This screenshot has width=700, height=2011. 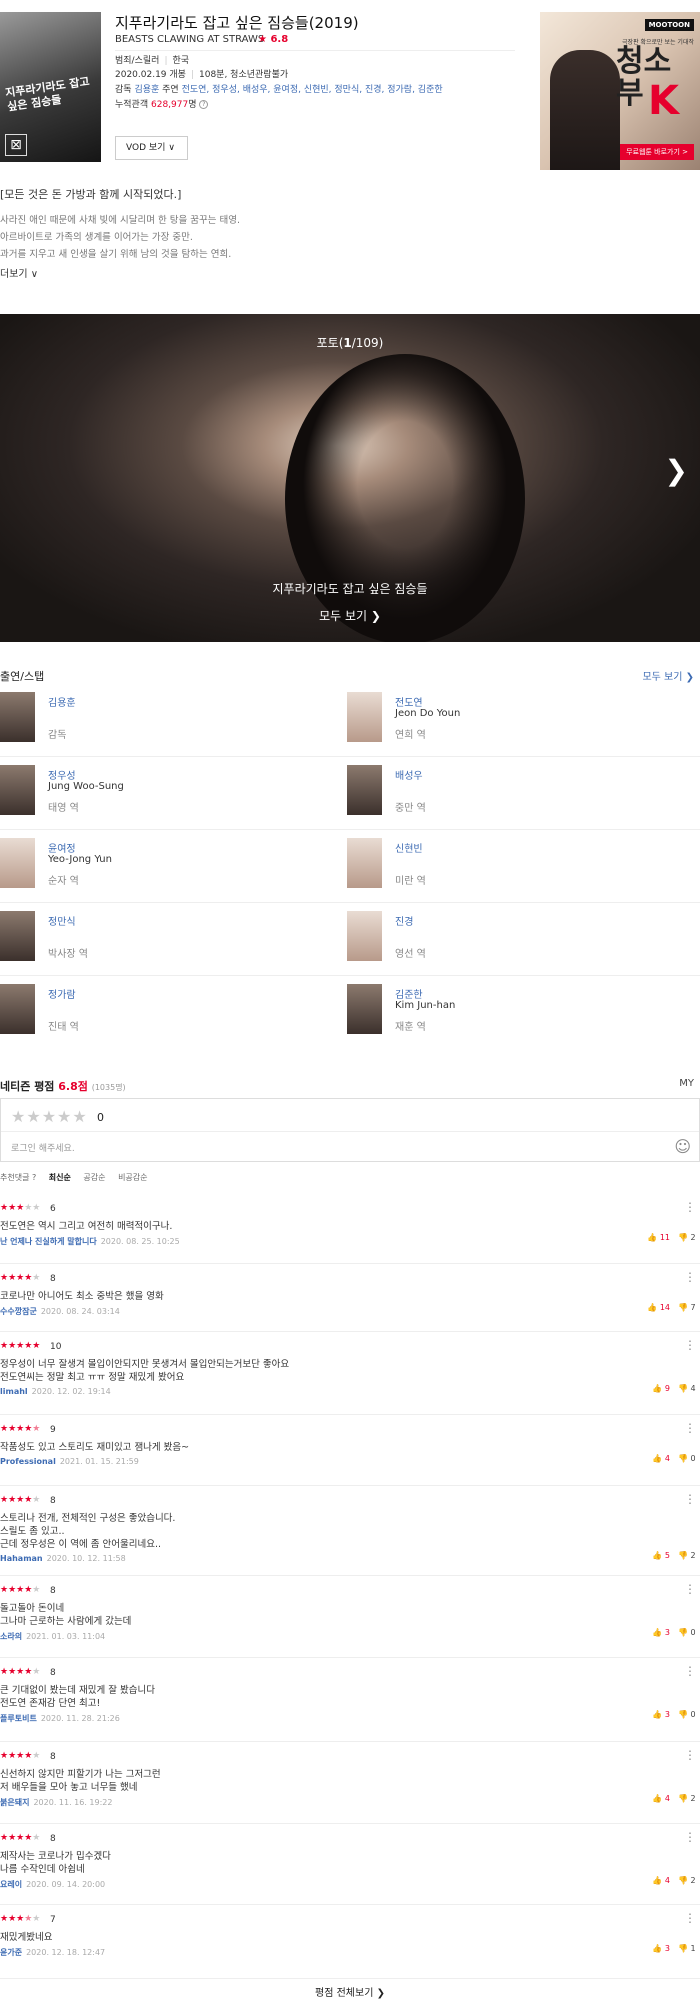 What do you see at coordinates (409, 847) in the screenshot?
I see `cast-name: 신현빈` at bounding box center [409, 847].